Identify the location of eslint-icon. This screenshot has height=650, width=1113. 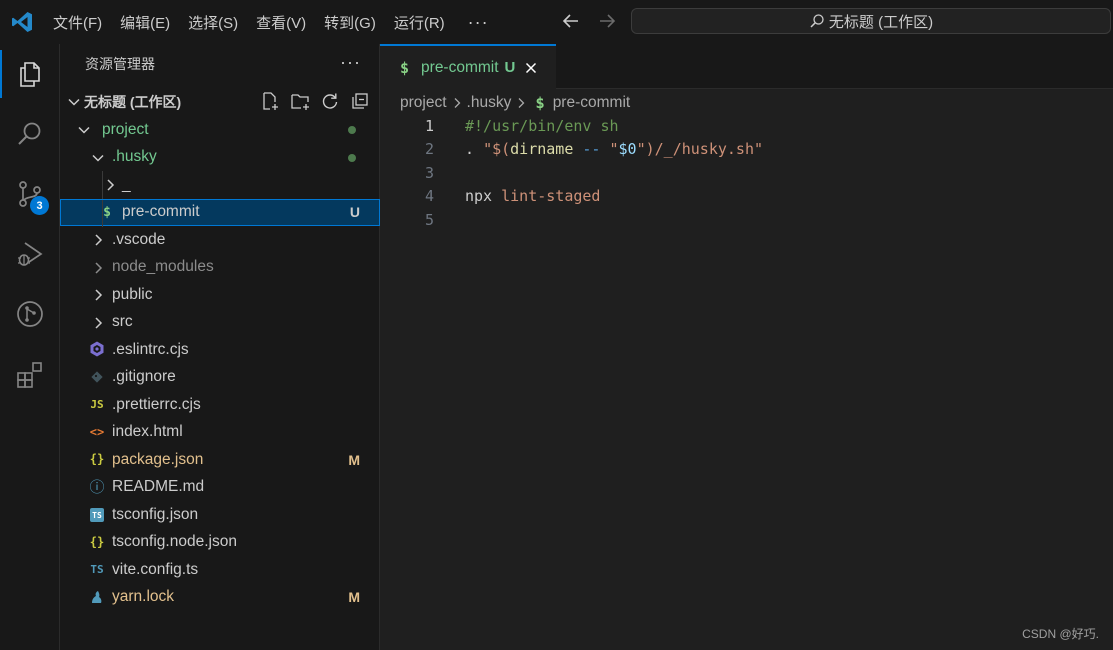
(97, 349).